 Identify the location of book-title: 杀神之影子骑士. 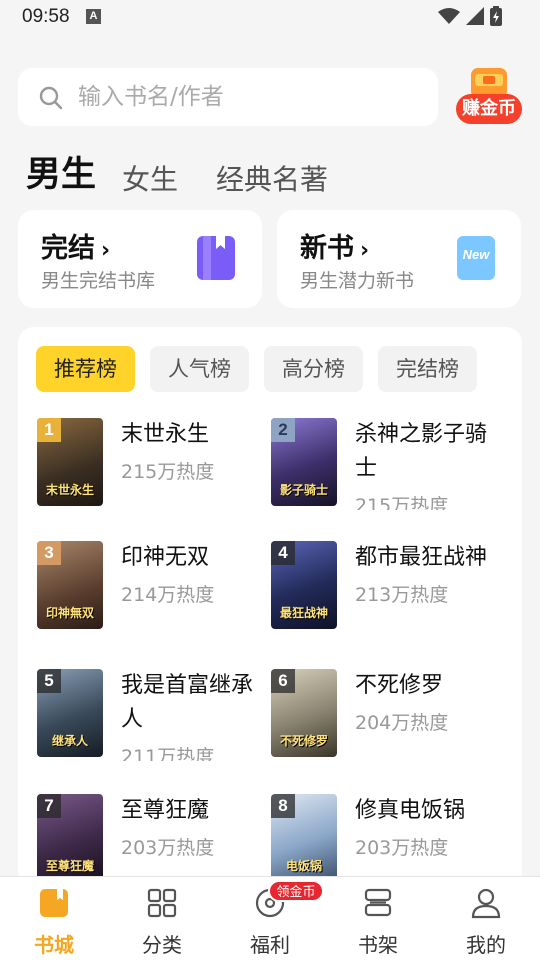
(421, 451).